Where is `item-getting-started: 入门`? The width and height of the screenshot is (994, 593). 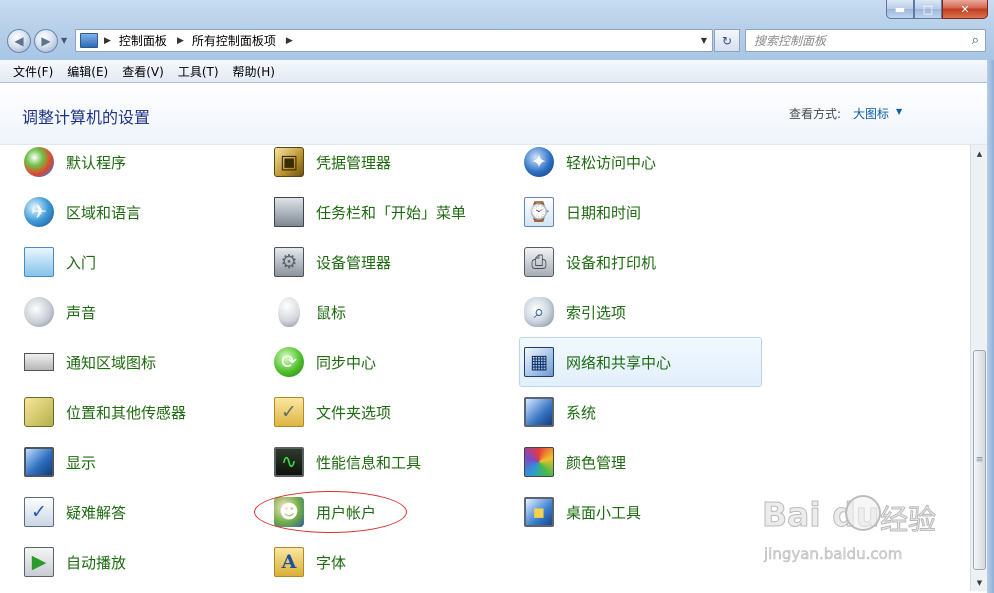
item-getting-started: 入门 is located at coordinates (58, 262).